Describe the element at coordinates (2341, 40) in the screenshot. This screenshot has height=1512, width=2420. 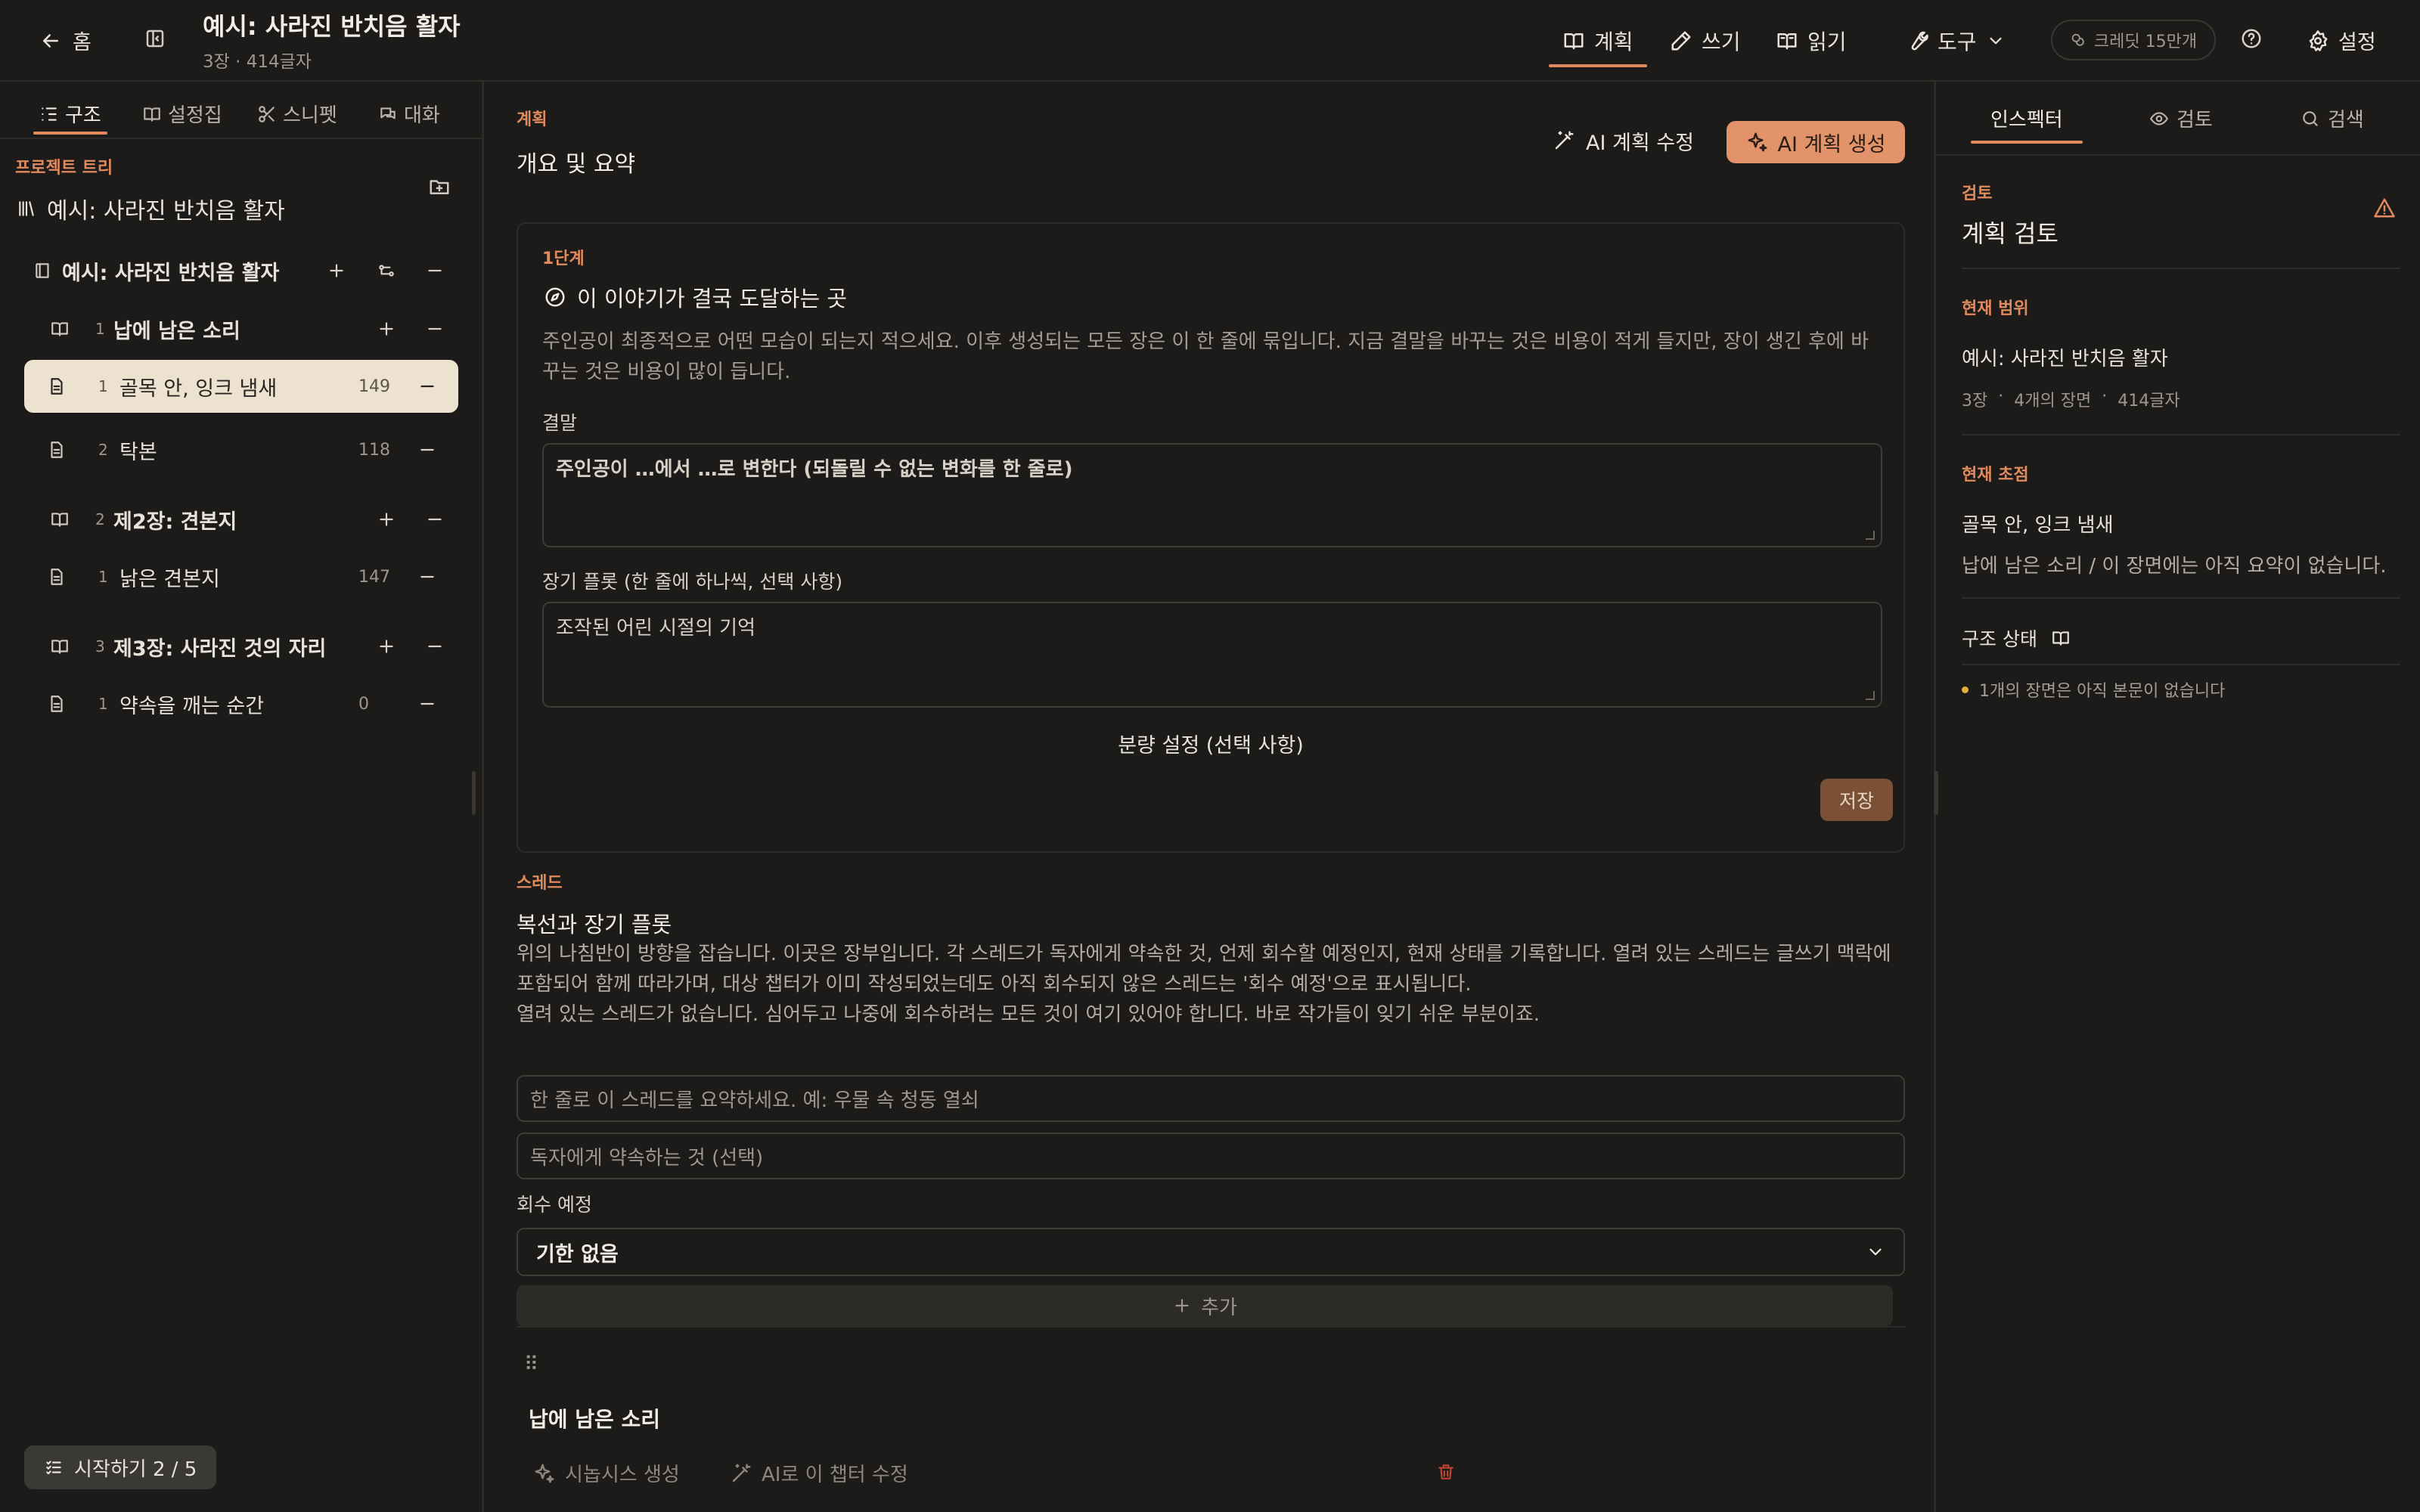
I see `settings-button: 설정` at that location.